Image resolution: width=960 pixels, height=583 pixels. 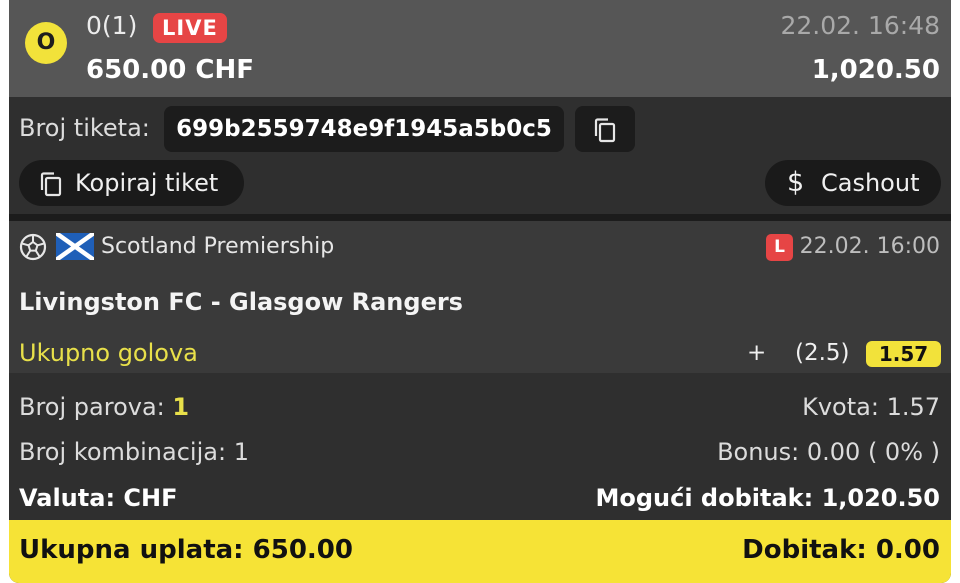 I want to click on currency-label: Valuta:, so click(x=67, y=498).